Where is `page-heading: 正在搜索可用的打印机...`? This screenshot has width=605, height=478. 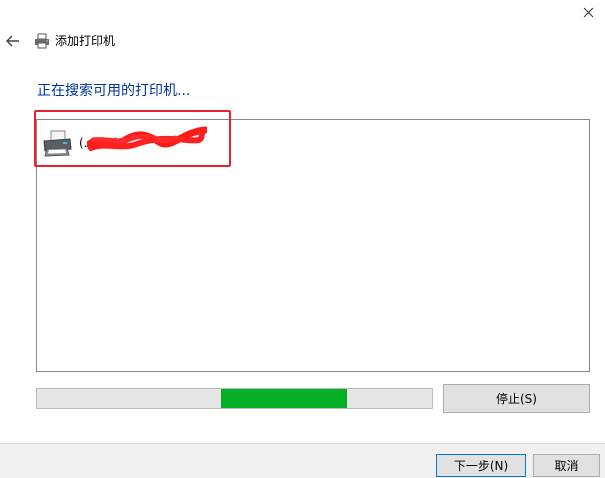
page-heading: 正在搜索可用的打印机... is located at coordinates (114, 91).